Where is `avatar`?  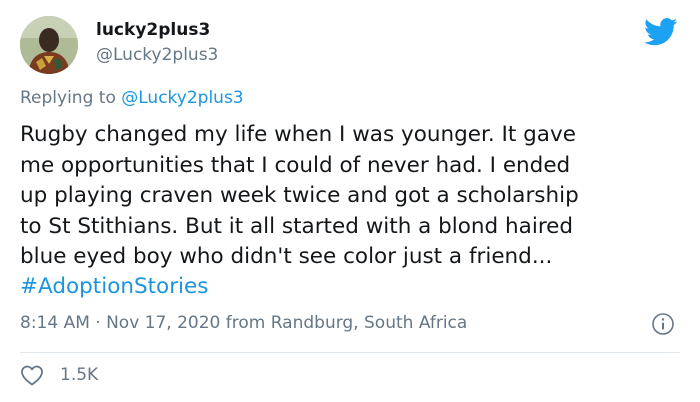 avatar is located at coordinates (49, 45).